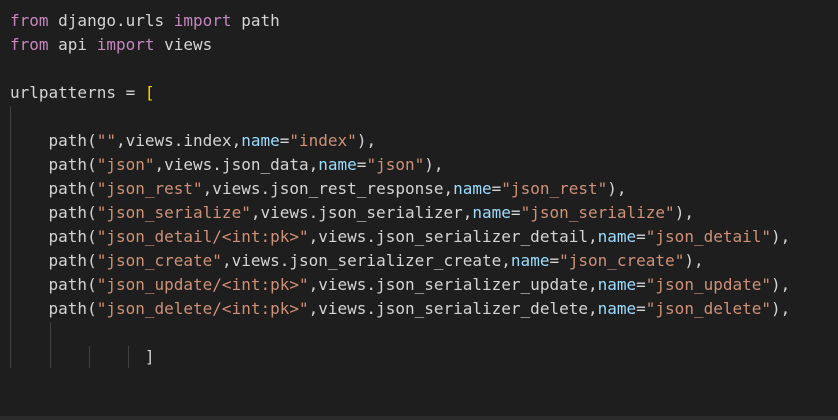 The height and width of the screenshot is (420, 838). I want to click on code-line-1: from django.urls import path, so click(145, 21).